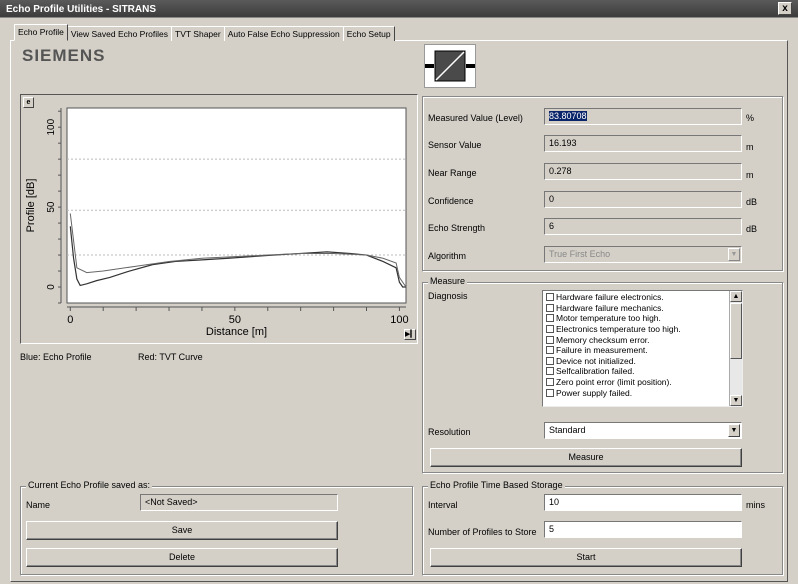  I want to click on diagnosis-item-label: Failure in measurement., so click(602, 350).